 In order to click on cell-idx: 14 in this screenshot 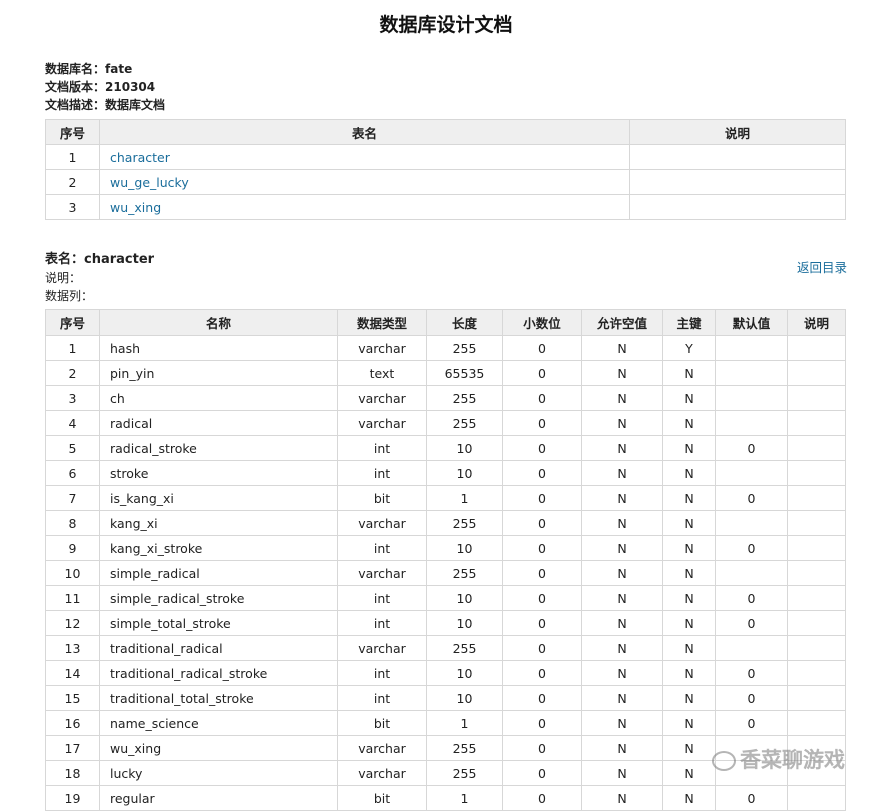, I will do `click(72, 673)`.